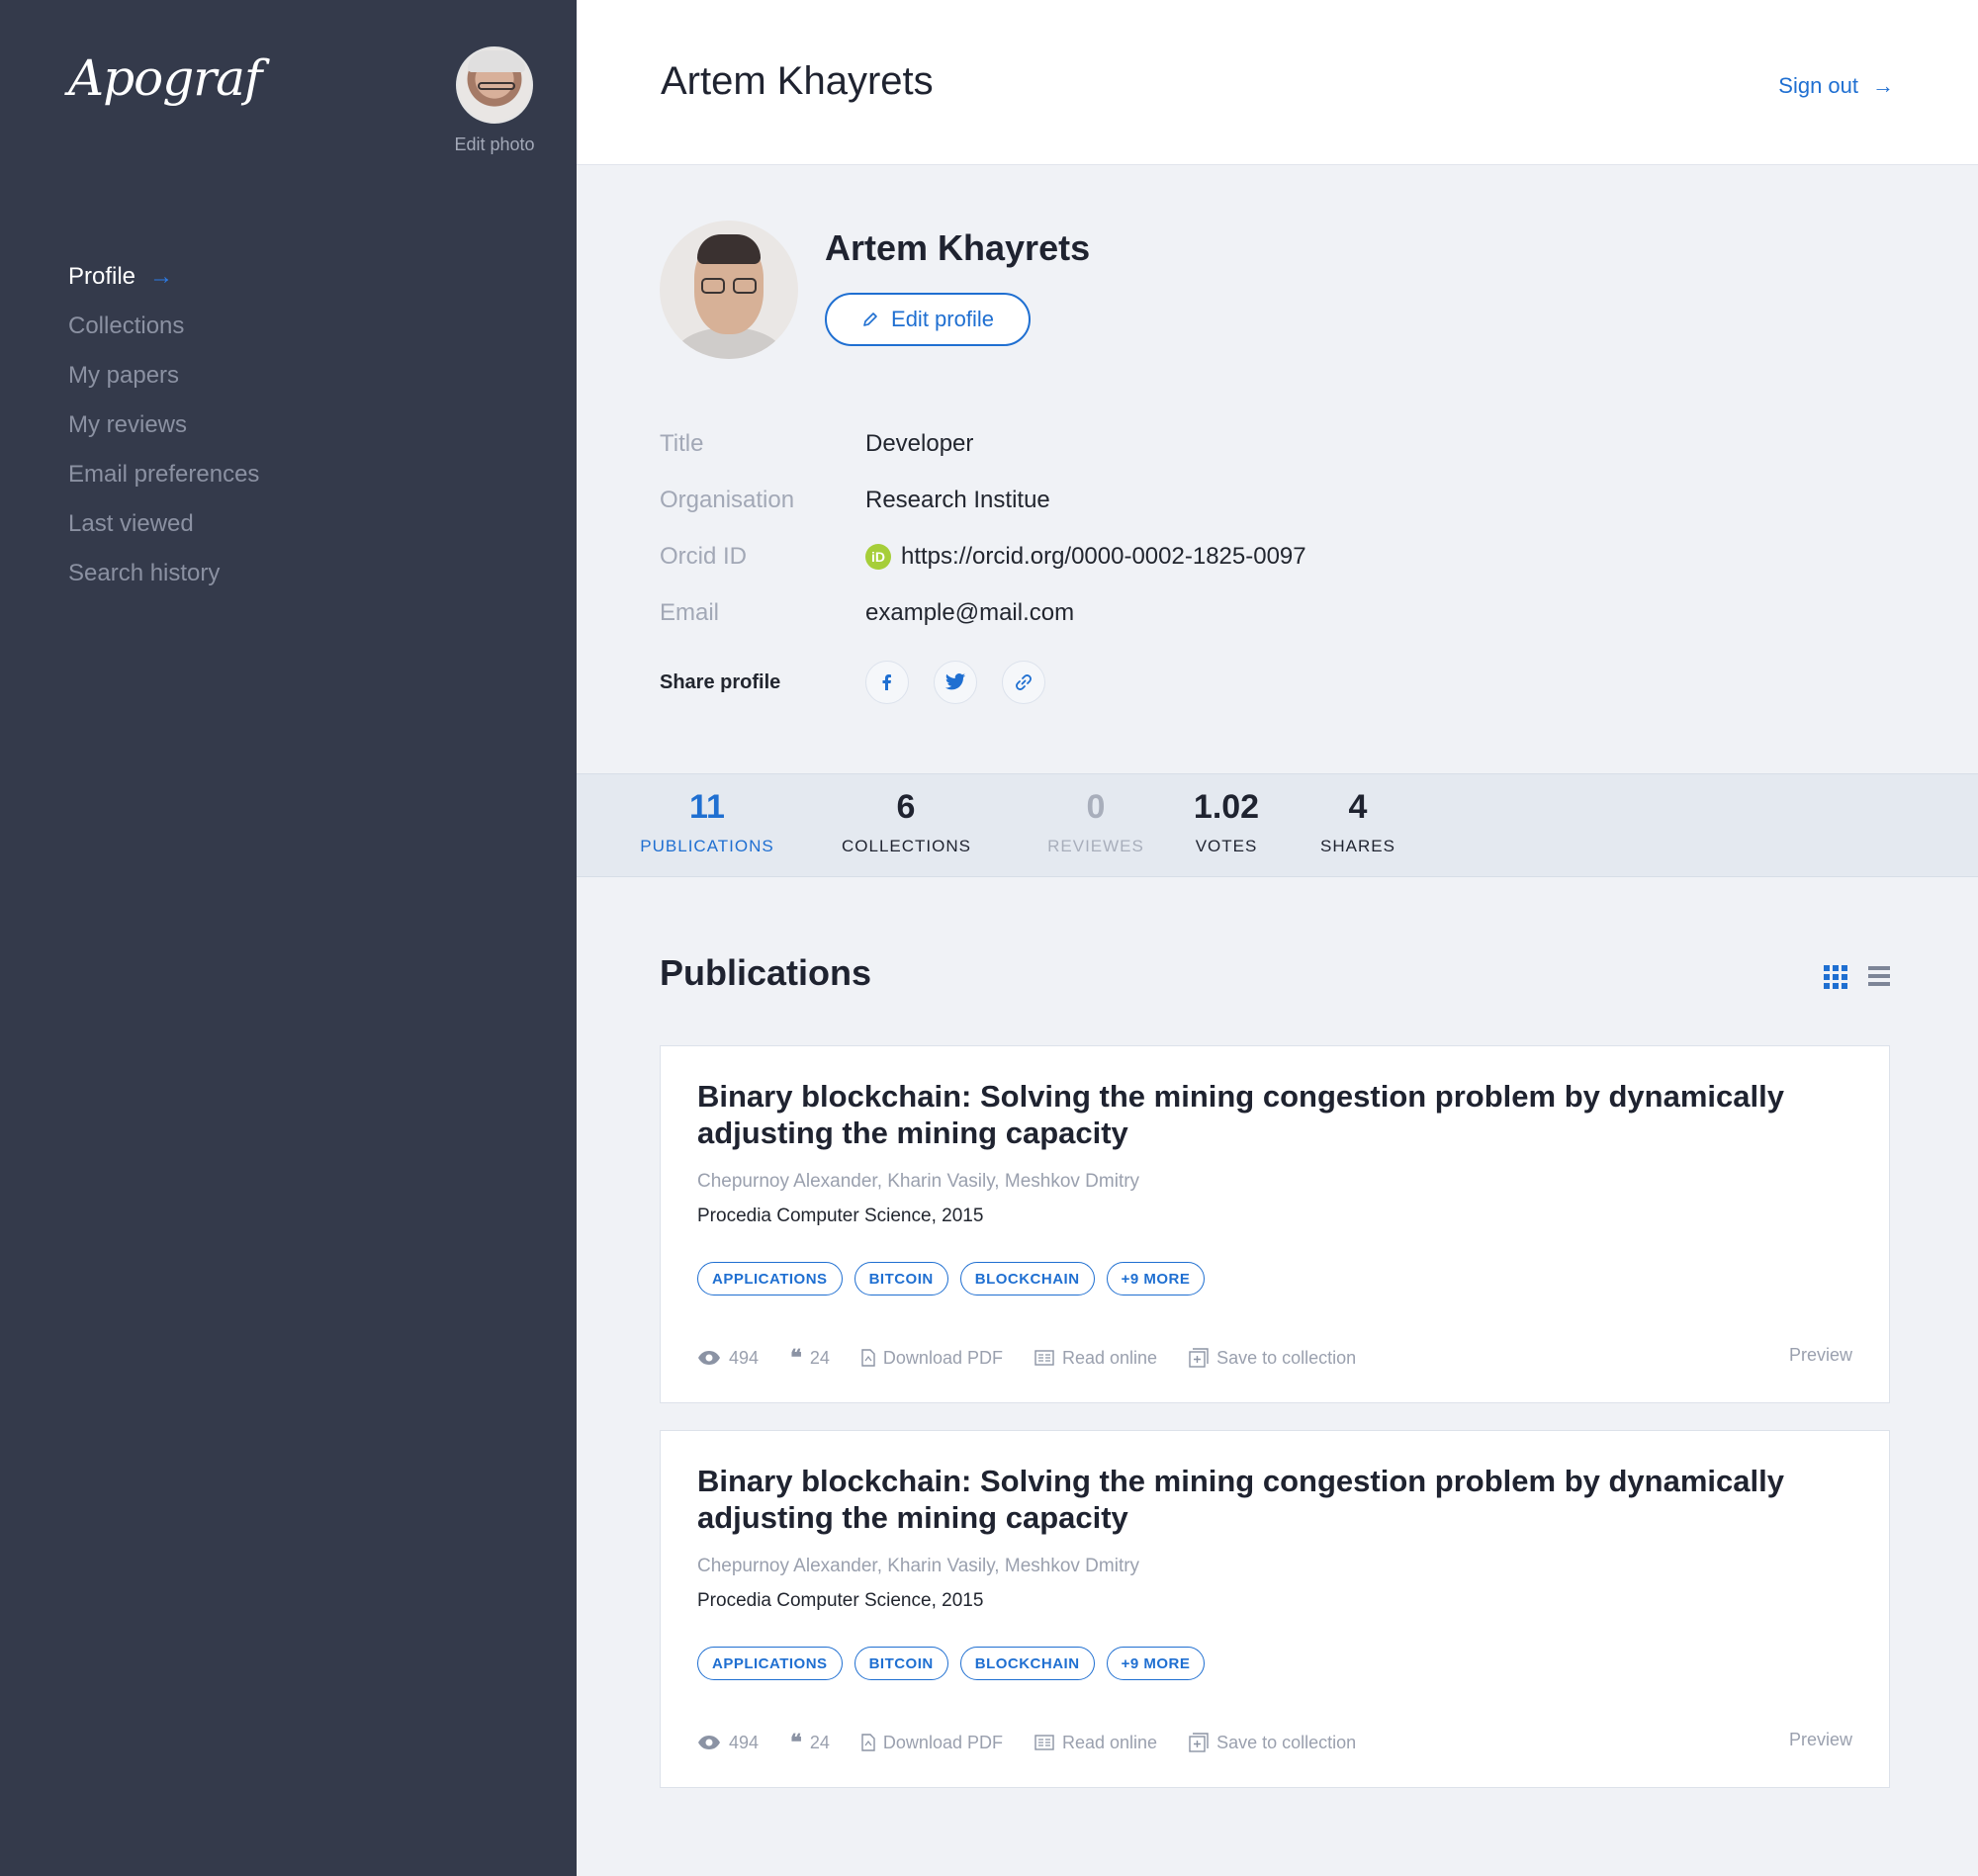 The width and height of the screenshot is (1978, 1876). I want to click on stat-label: PUBLICATIONS, so click(707, 846).